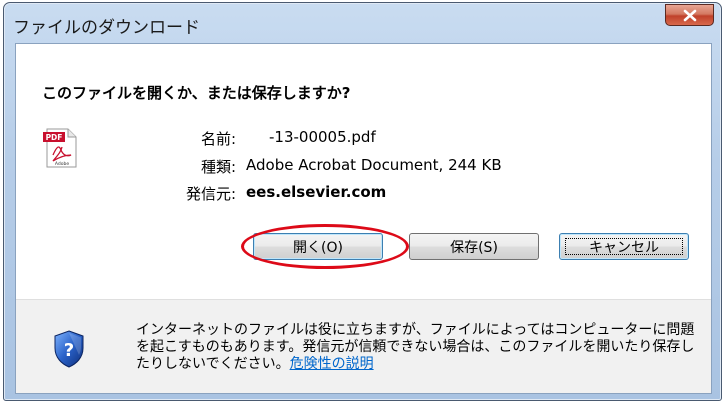 This screenshot has height=405, width=726. I want to click on open-button-label: 開く(O), so click(318, 247).